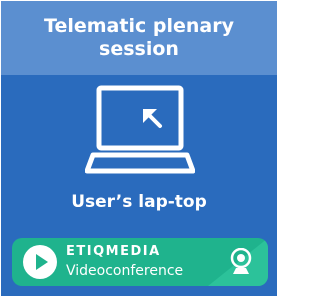 The image size is (320, 297). Describe the element at coordinates (139, 202) in the screenshot. I see `device-label: User’s lap-top` at that location.